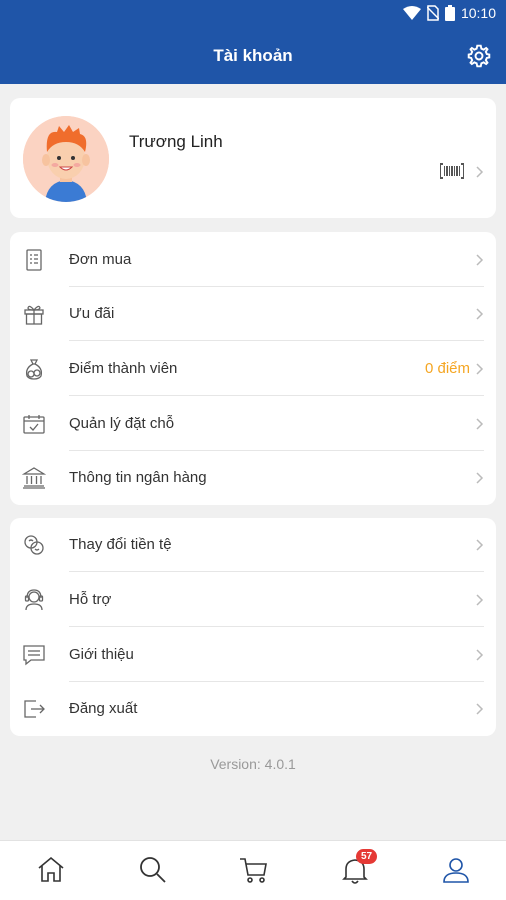  I want to click on menu-item-label: Giới thiệu, so click(101, 654).